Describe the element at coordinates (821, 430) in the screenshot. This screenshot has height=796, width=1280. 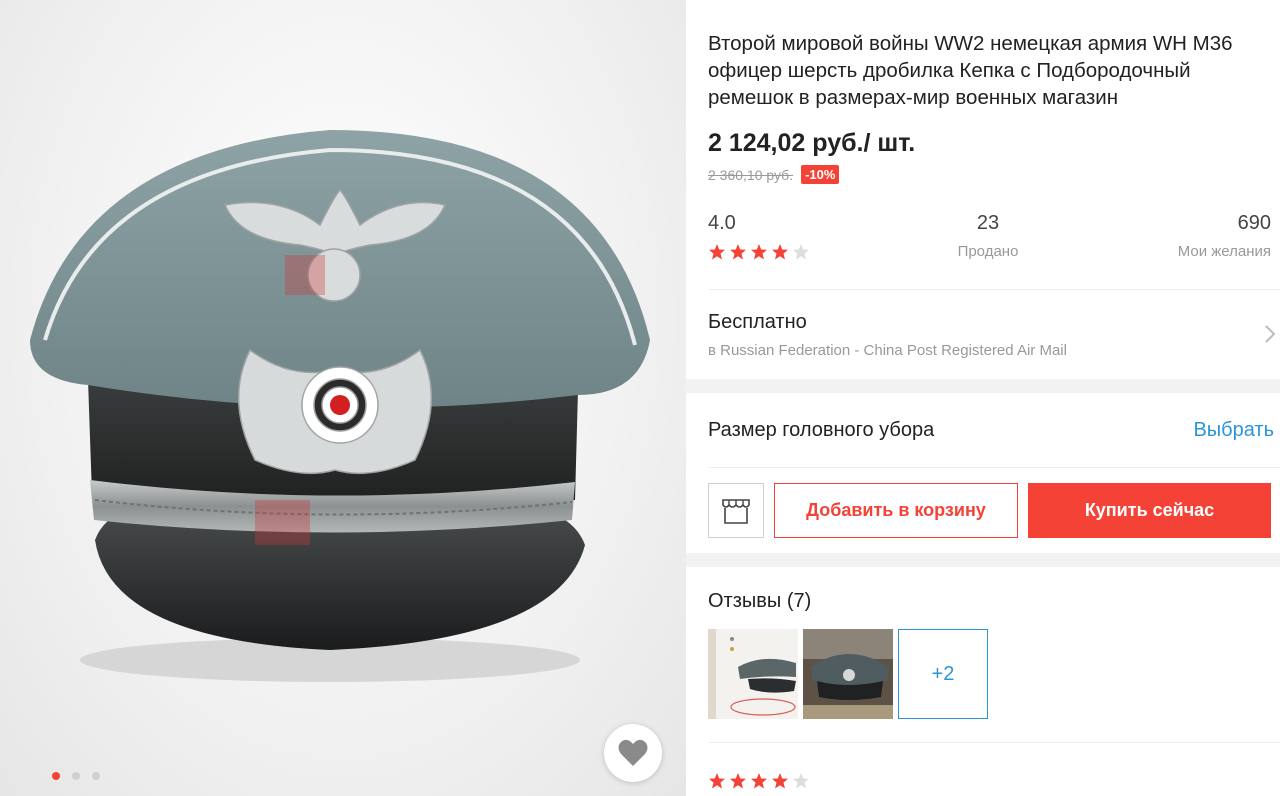
I see `size-label: Размер головного убора` at that location.